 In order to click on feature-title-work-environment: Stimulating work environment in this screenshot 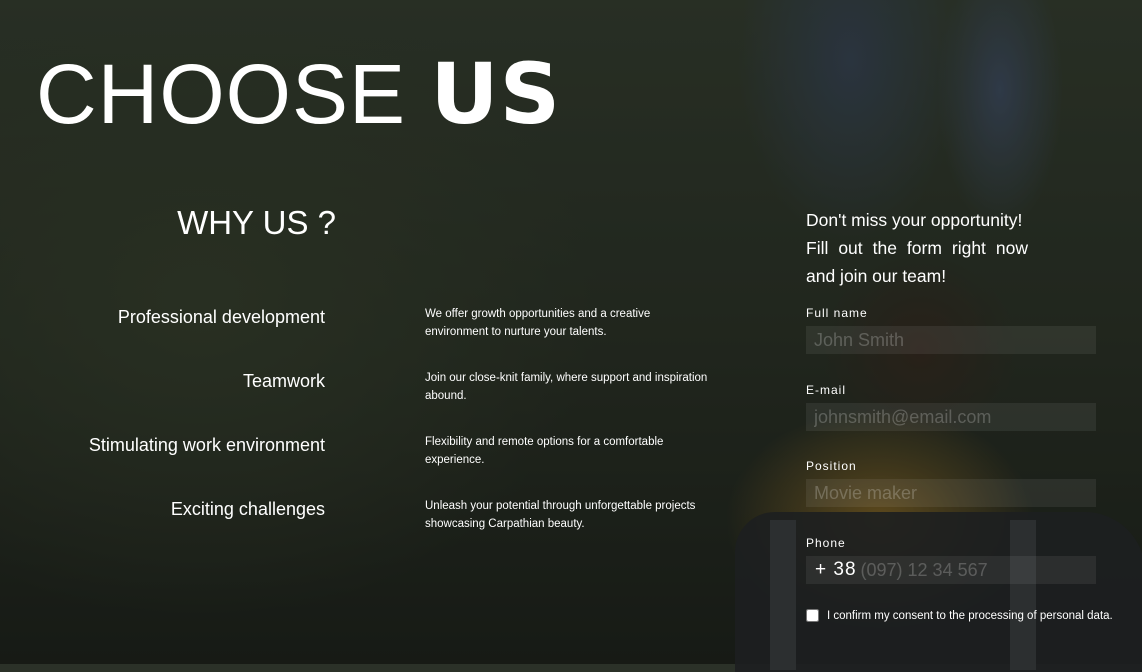, I will do `click(206, 445)`.